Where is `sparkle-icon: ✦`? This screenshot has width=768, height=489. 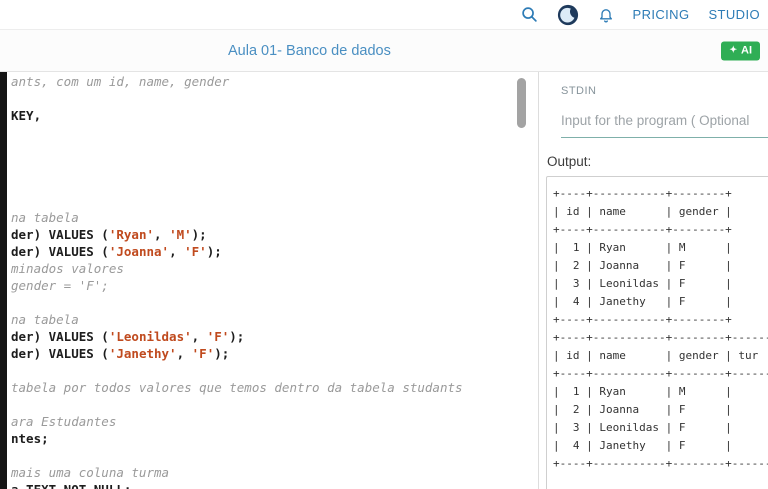 sparkle-icon: ✦ is located at coordinates (733, 49).